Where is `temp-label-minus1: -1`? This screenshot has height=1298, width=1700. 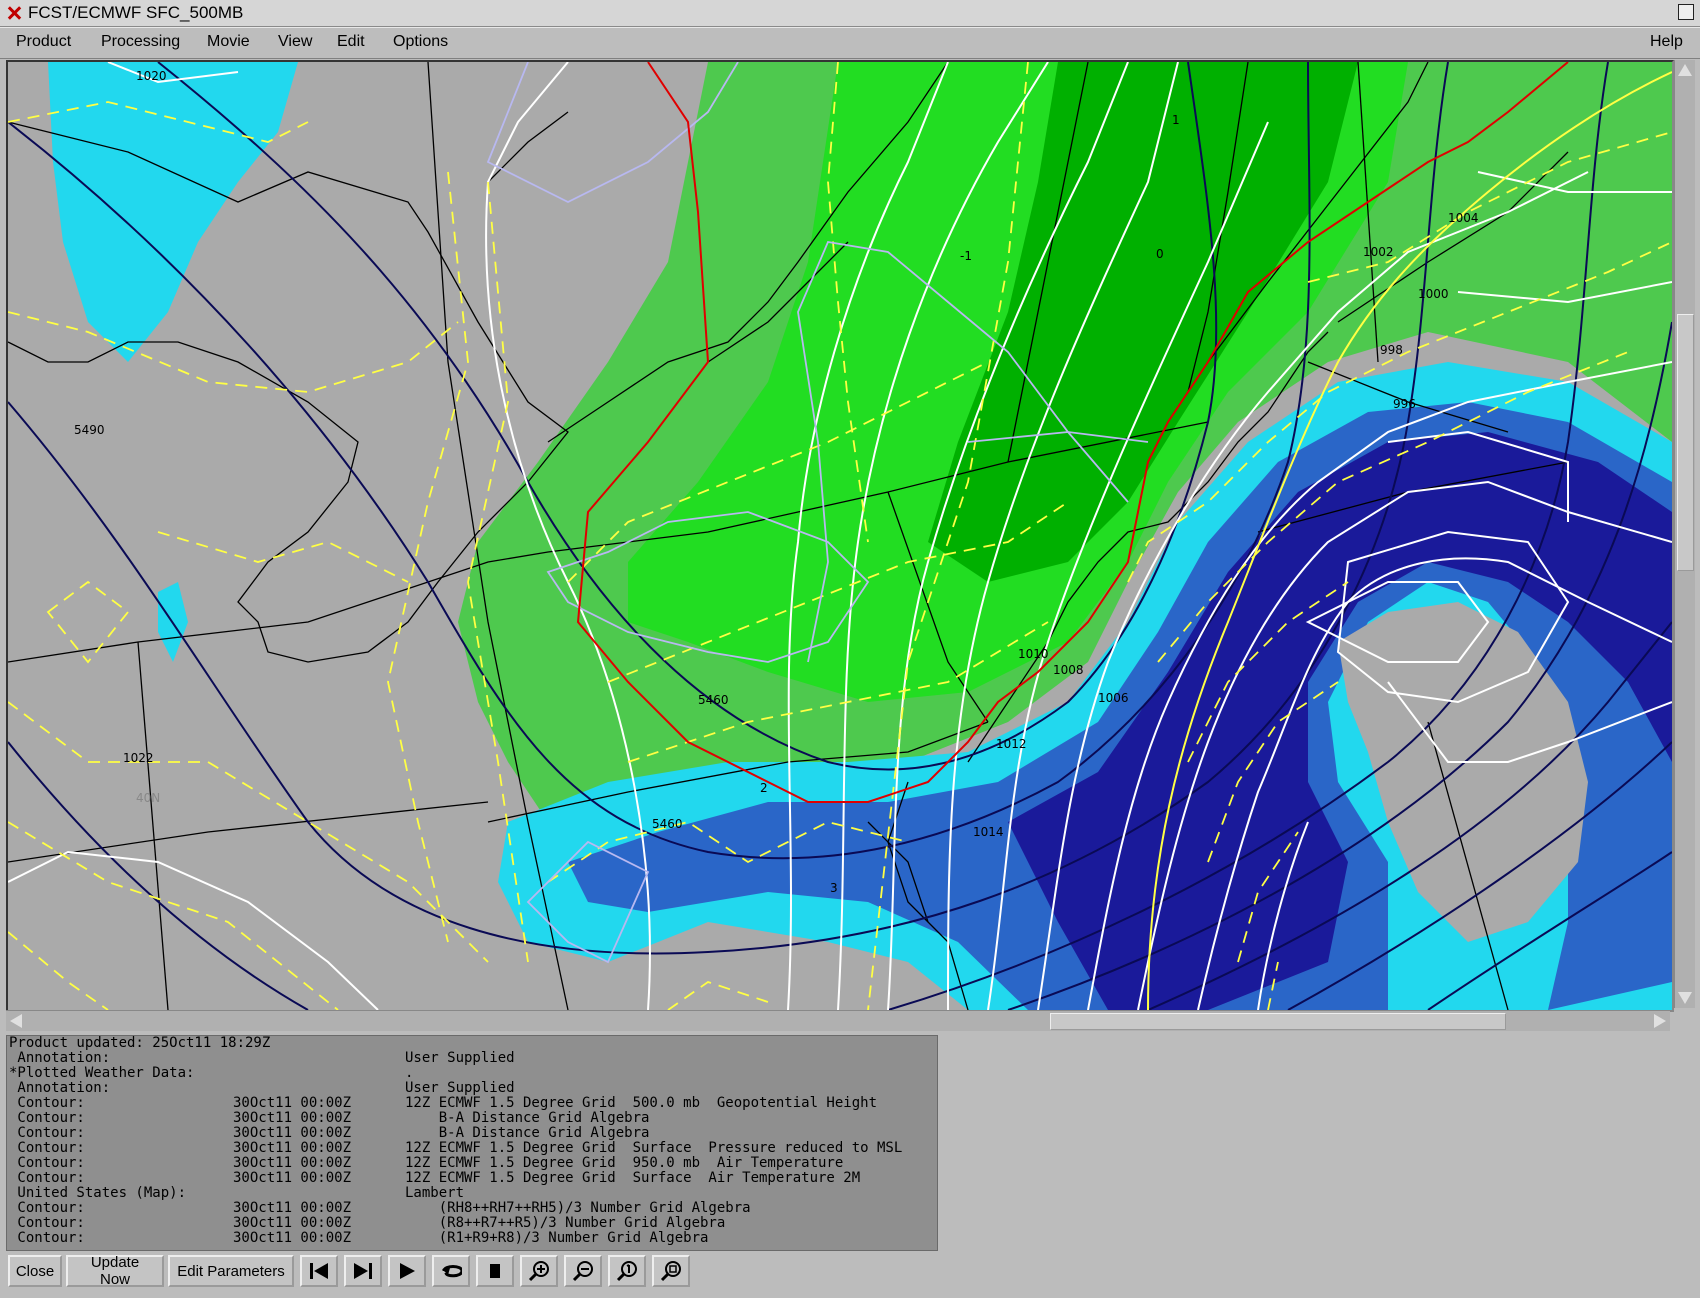 temp-label-minus1: -1 is located at coordinates (966, 256).